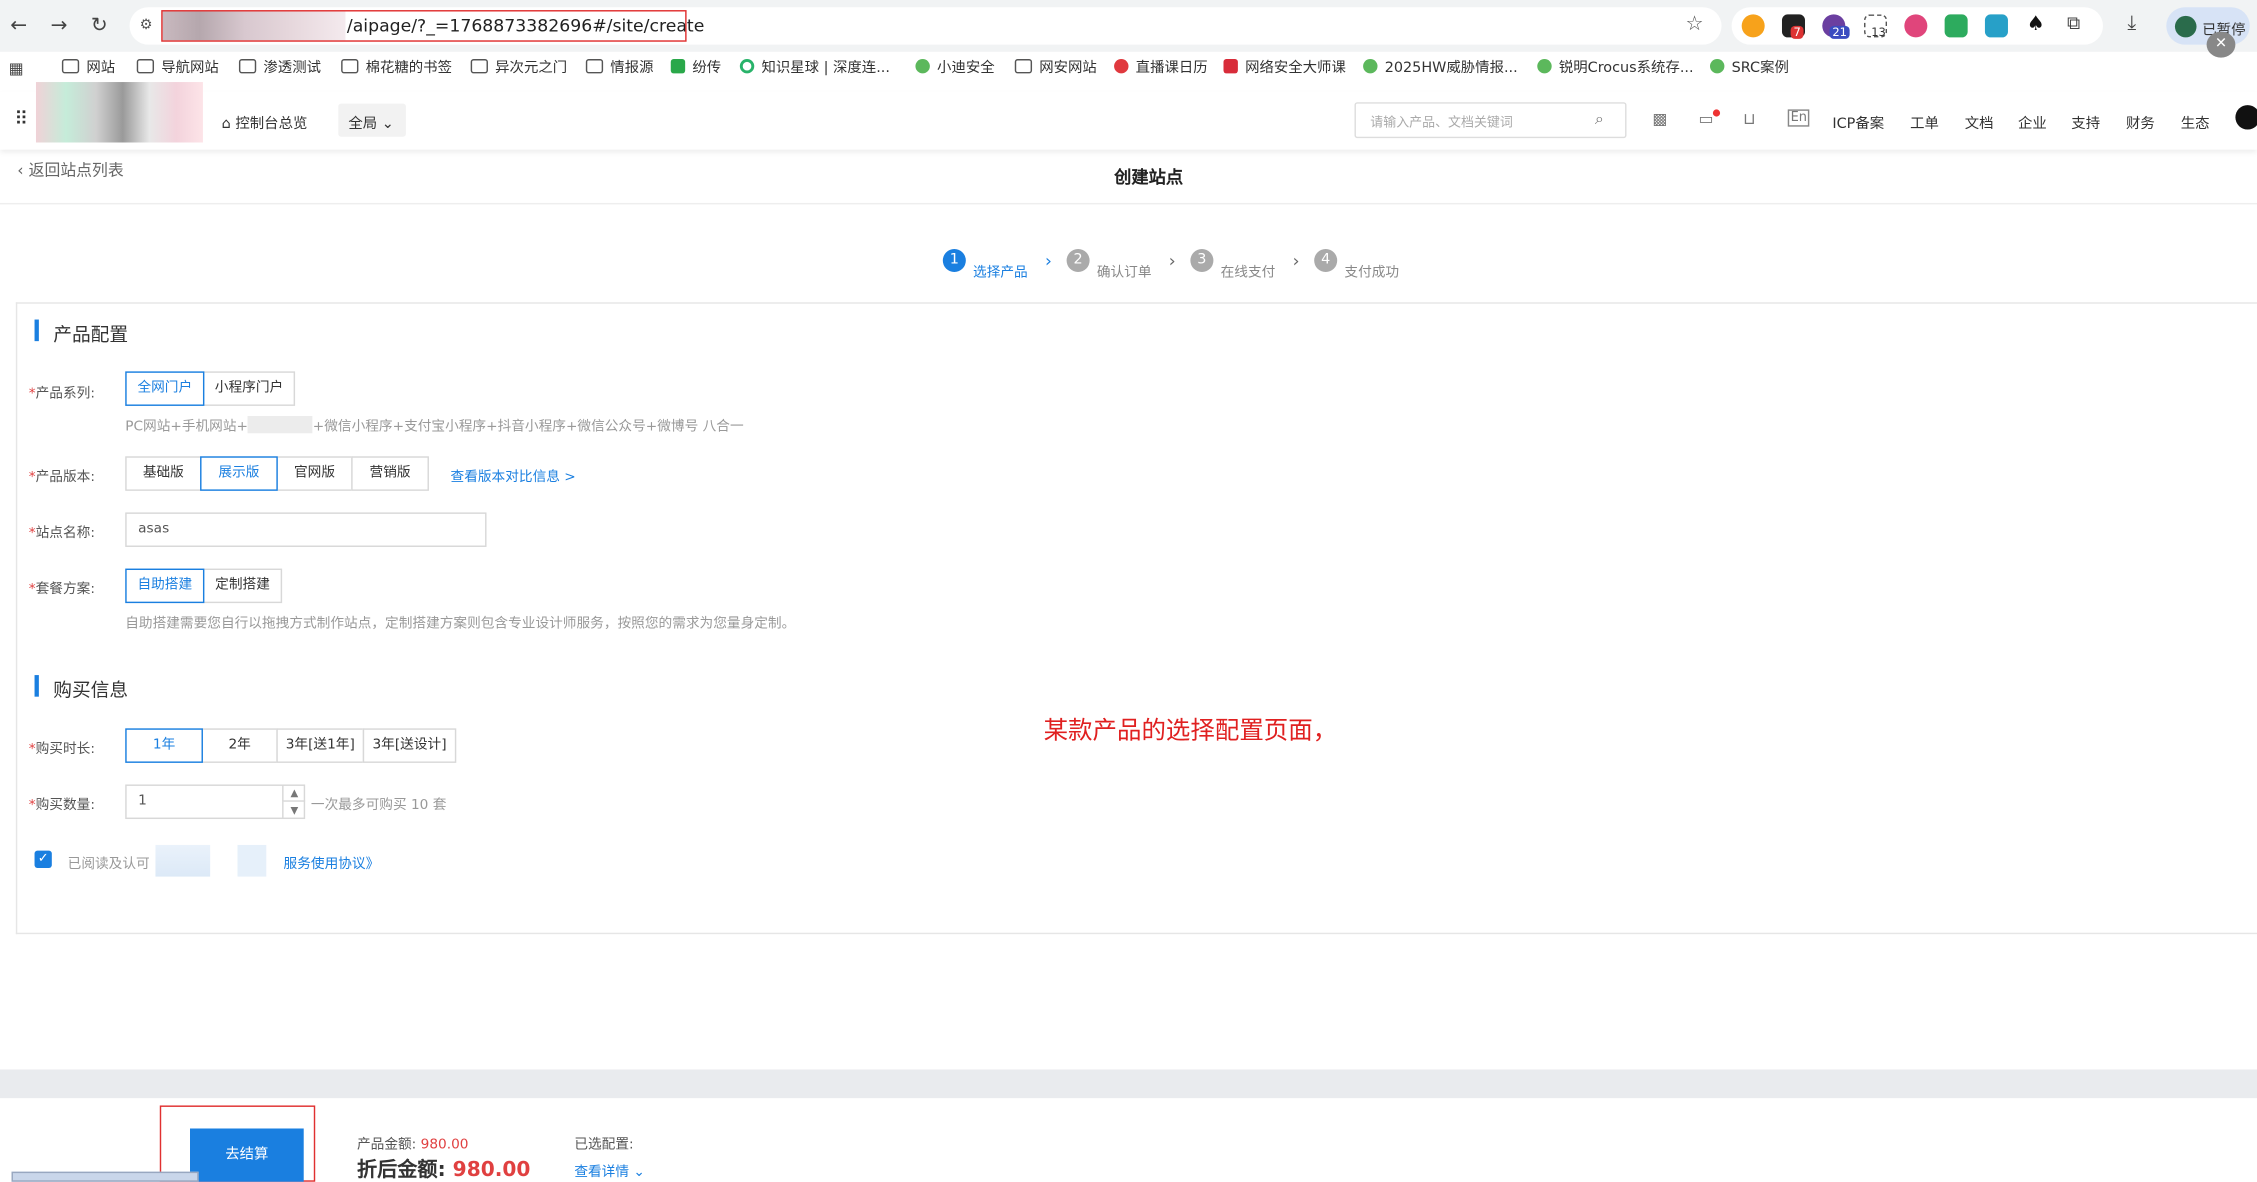 The width and height of the screenshot is (2257, 1182). Describe the element at coordinates (1749, 69) in the screenshot. I see `bookmark-item: SRC案例` at that location.